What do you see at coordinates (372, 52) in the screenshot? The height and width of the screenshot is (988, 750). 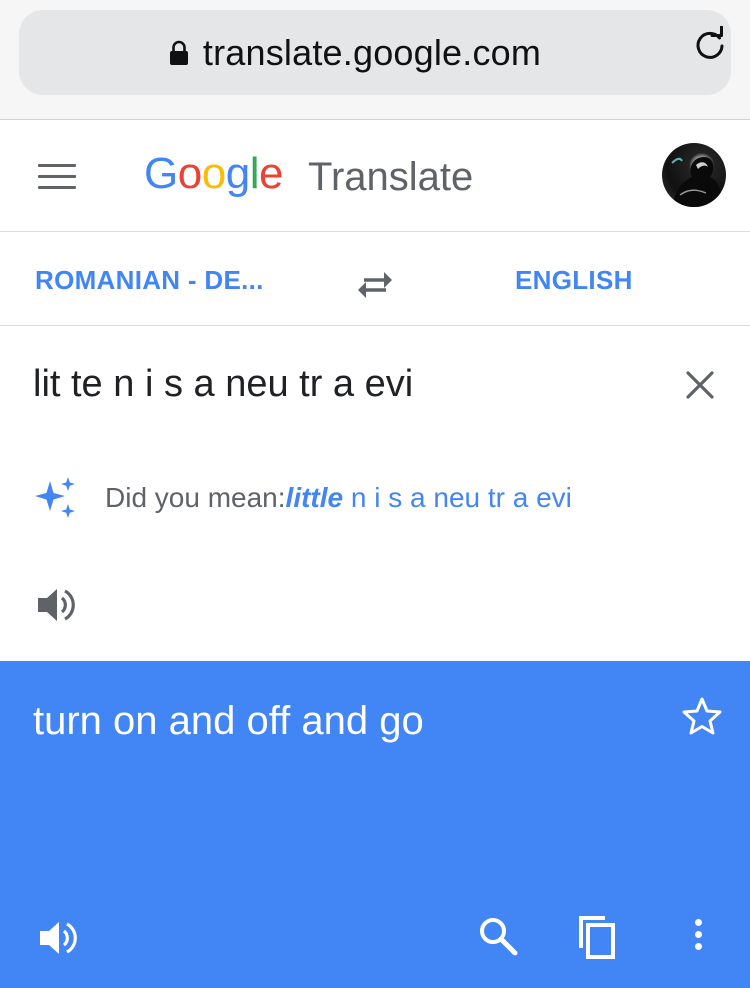 I see `url-text: translate.google.com` at bounding box center [372, 52].